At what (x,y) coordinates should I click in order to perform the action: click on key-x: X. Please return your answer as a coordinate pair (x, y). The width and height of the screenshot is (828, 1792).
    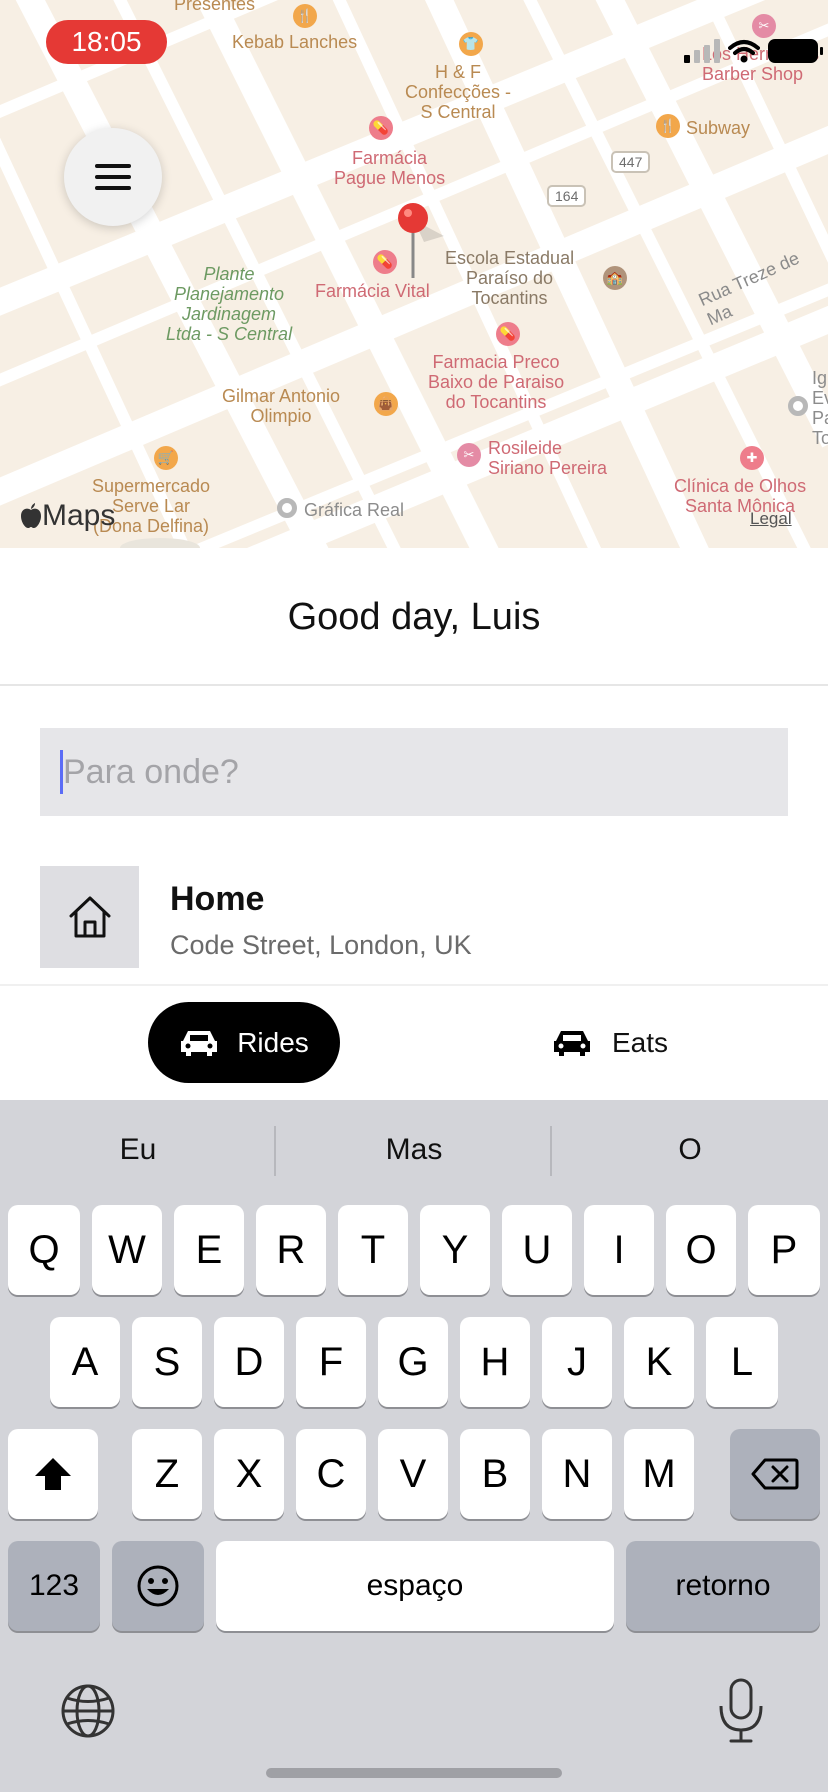
    Looking at the image, I should click on (249, 1474).